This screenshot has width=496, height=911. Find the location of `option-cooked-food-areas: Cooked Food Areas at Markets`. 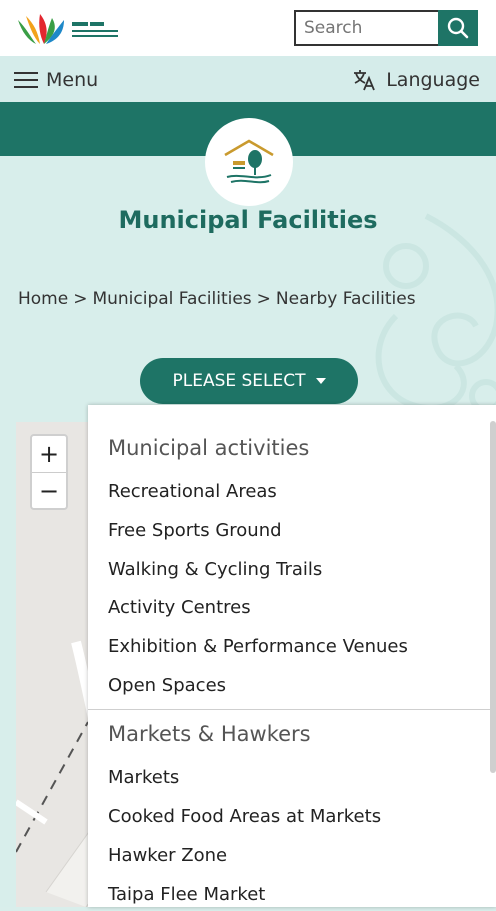

option-cooked-food-areas: Cooked Food Areas at Markets is located at coordinates (244, 816).